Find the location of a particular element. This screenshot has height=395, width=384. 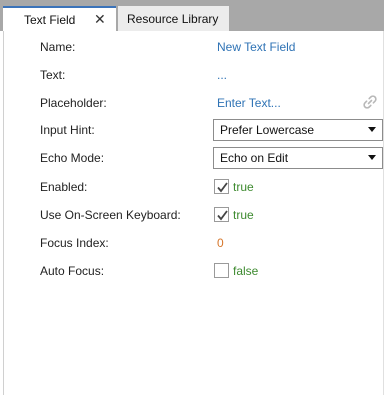

name-value: New Text Field is located at coordinates (256, 47).